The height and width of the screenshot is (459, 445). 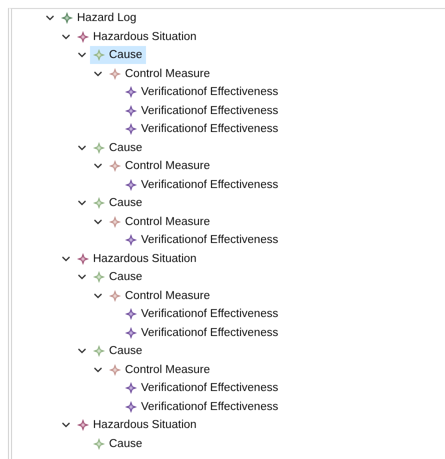 I want to click on tree-label: Hazard Log, so click(x=106, y=18).